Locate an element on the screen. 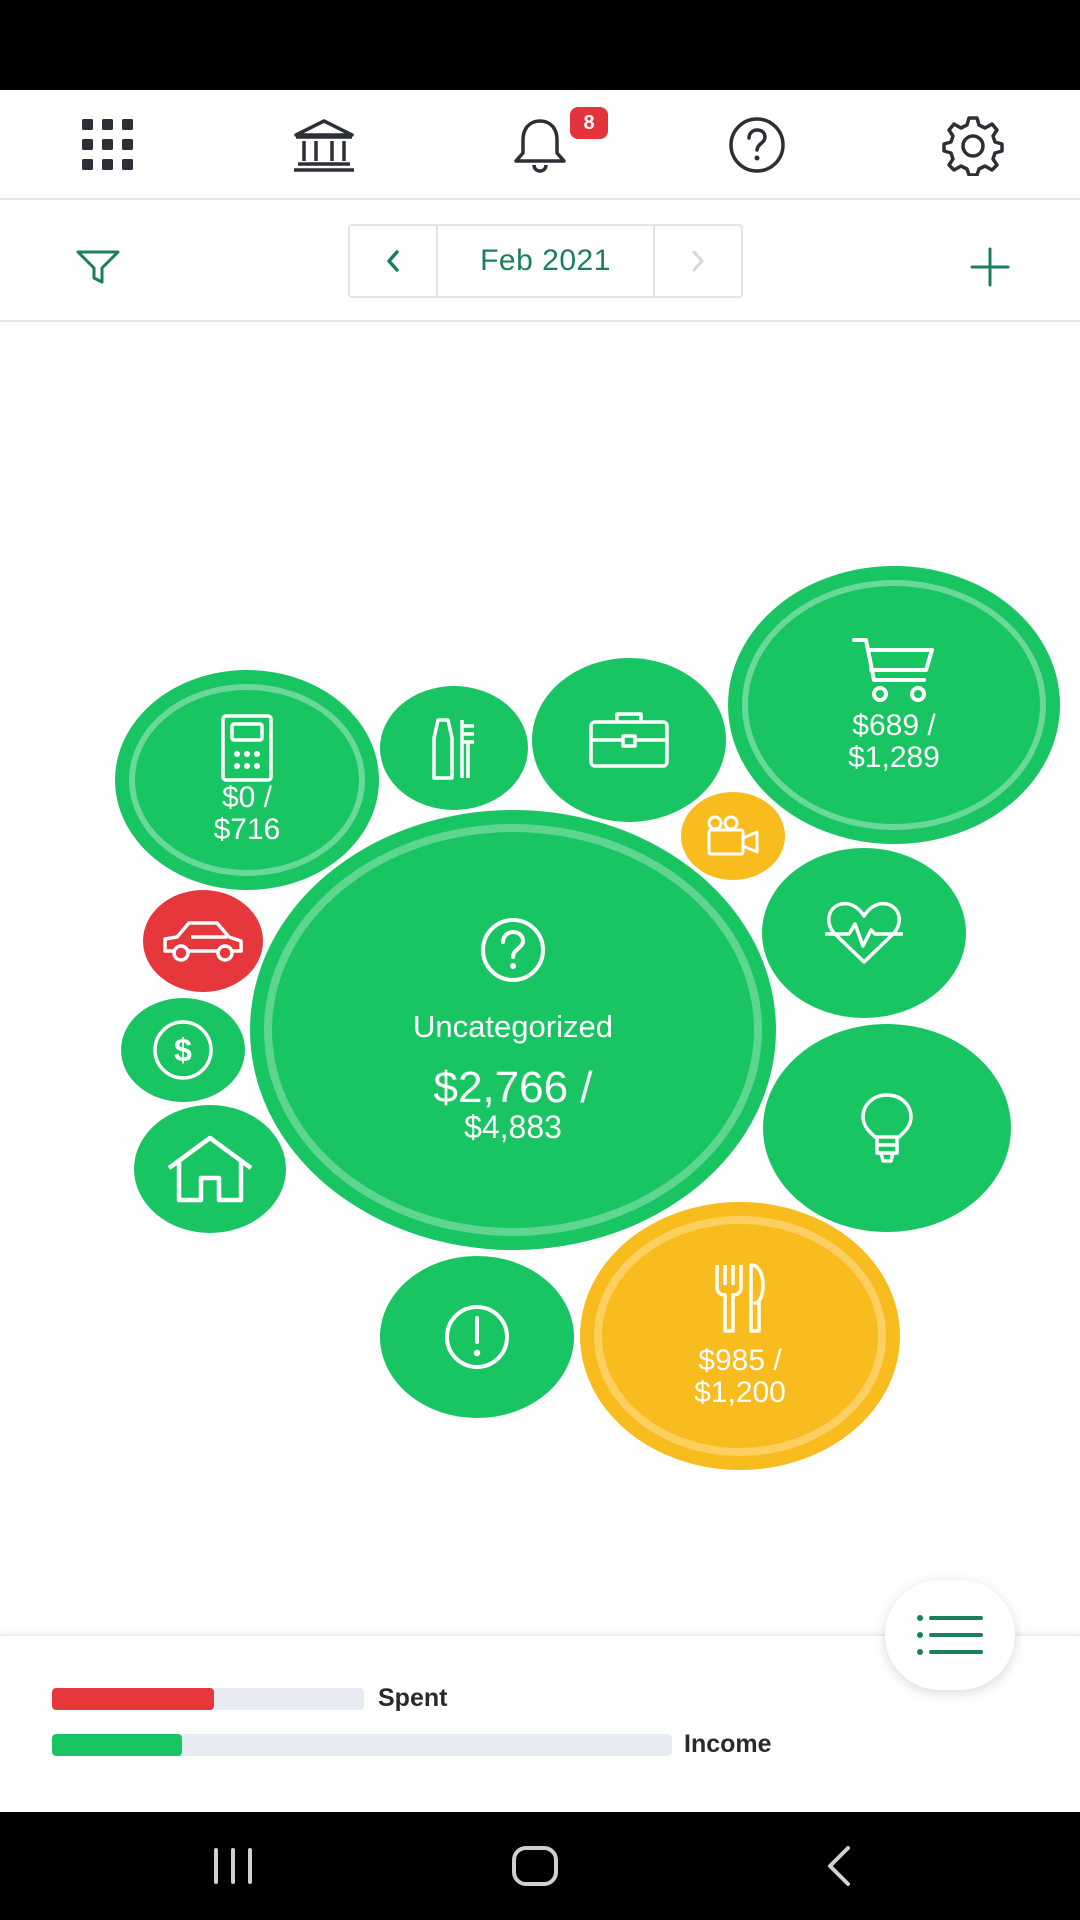  heart-pulse-icon is located at coordinates (864, 932).